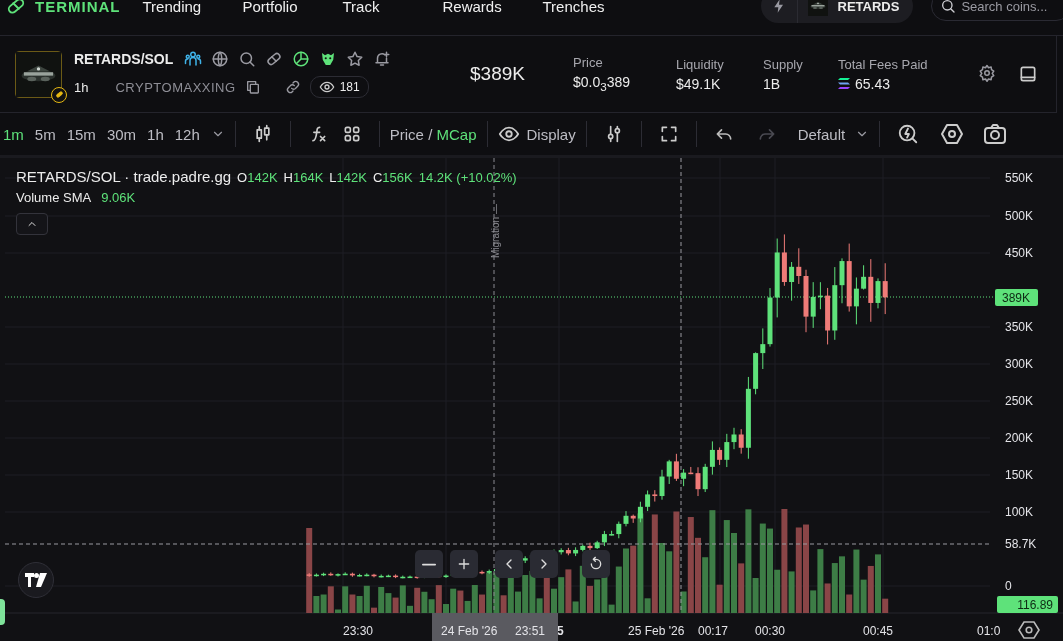  Describe the element at coordinates (592, 7) in the screenshot. I see `nav-link: Trenches` at that location.